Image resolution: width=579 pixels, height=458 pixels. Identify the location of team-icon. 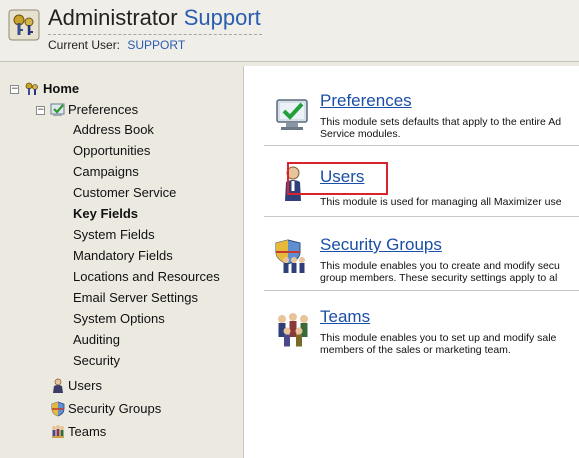
(293, 330).